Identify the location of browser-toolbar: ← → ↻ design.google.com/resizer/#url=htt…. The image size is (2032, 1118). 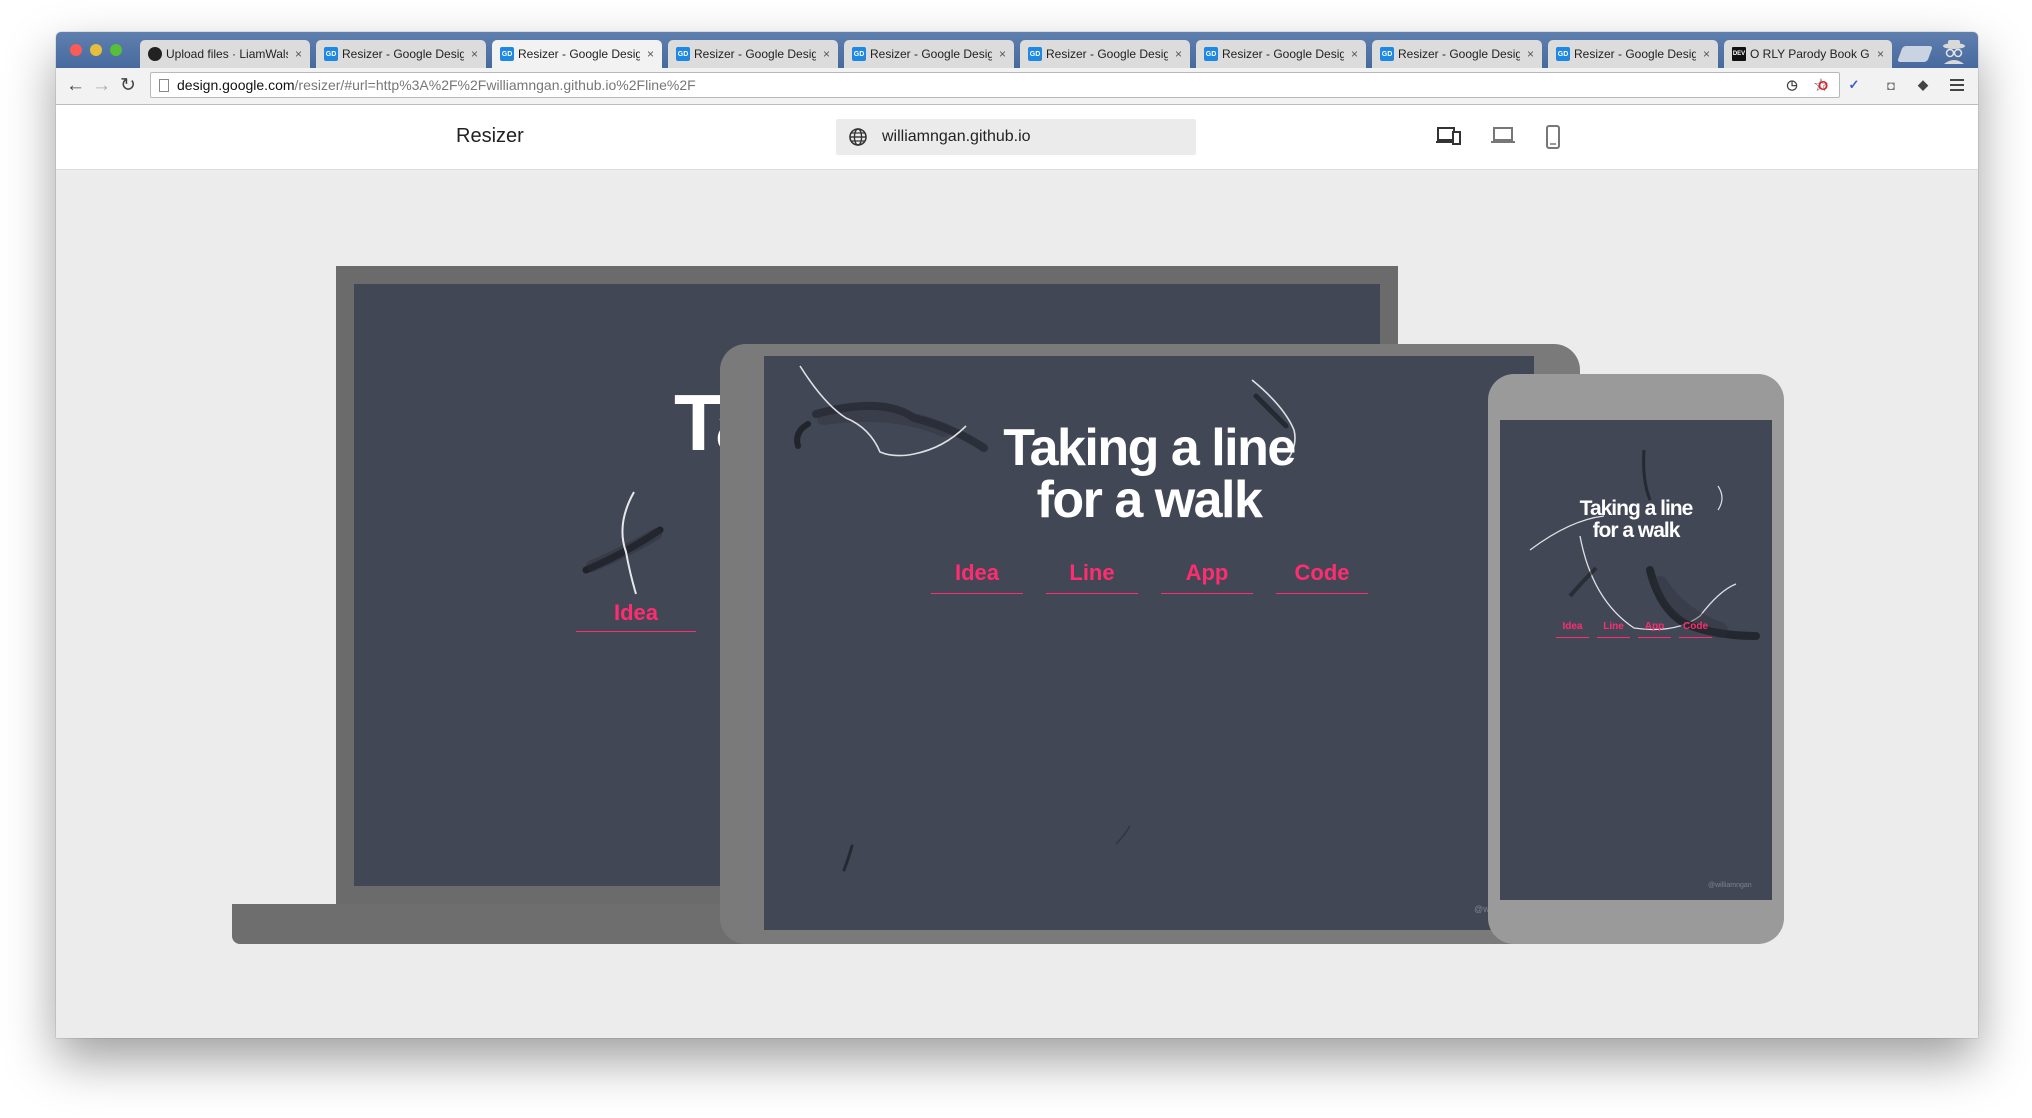
(1017, 86).